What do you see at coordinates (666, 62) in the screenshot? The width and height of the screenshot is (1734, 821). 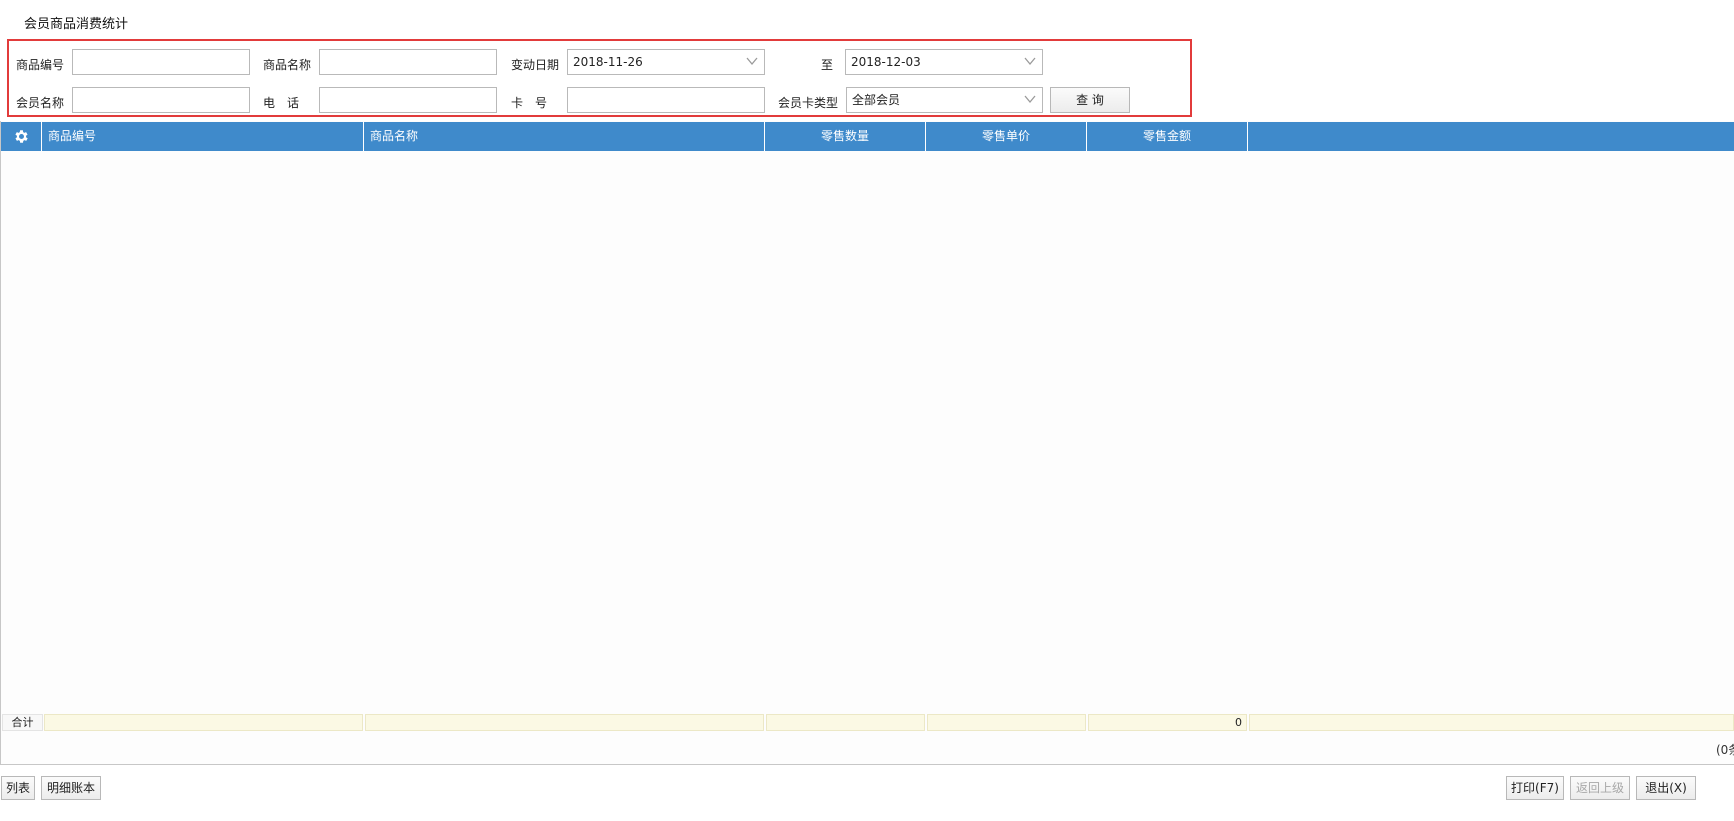 I see `date-from-select: 2018-11-26` at bounding box center [666, 62].